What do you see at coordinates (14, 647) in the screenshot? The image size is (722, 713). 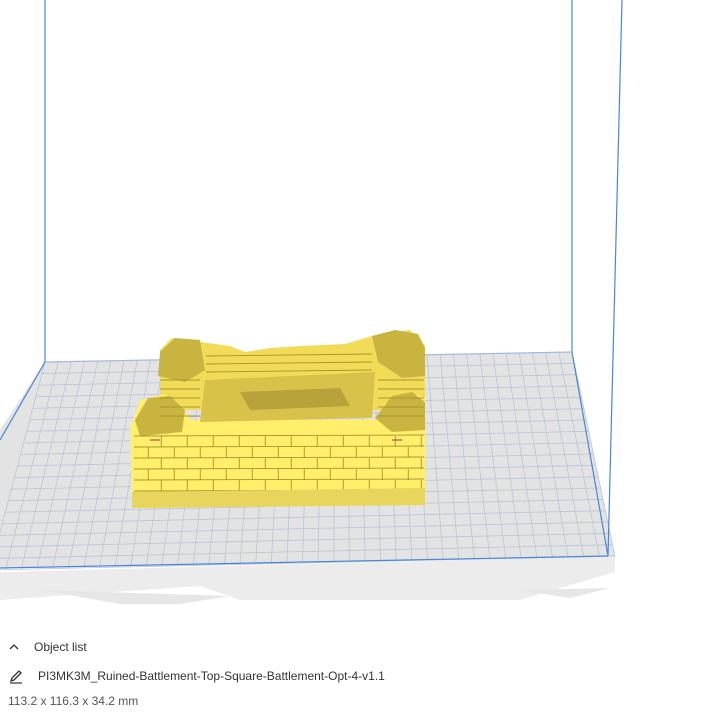 I see `chevron-up-icon` at bounding box center [14, 647].